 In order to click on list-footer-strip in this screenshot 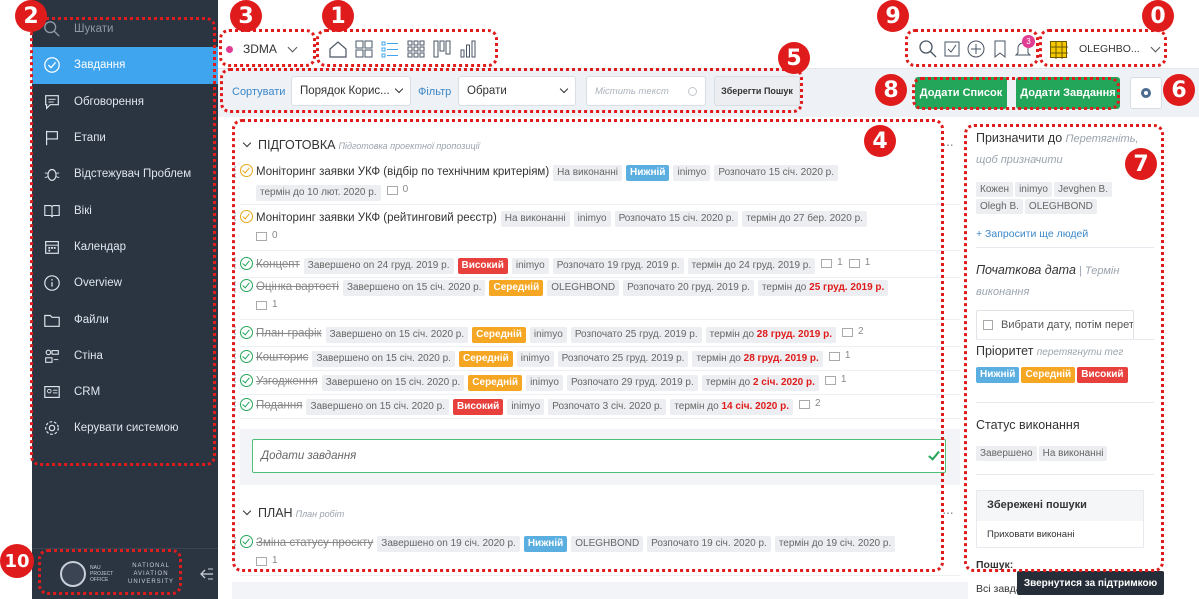, I will do `click(600, 590)`.